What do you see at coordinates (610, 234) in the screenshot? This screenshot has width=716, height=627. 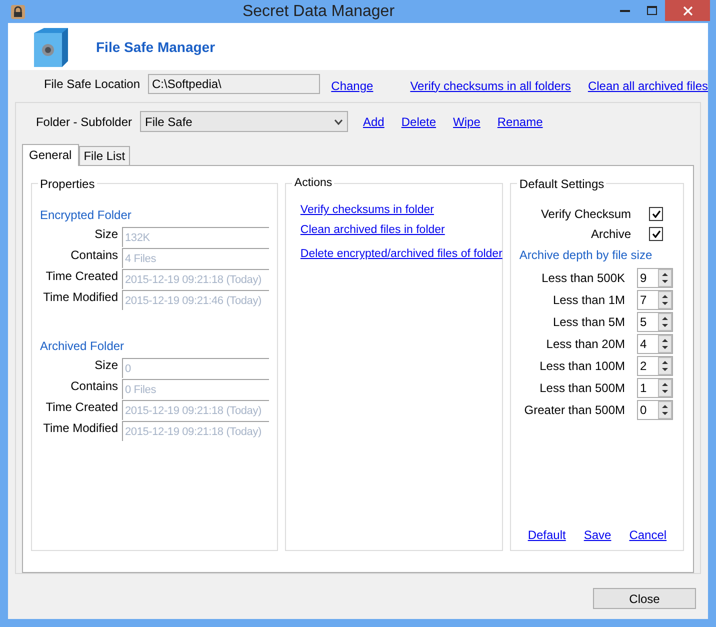 I see `checkbox-label: Archive` at bounding box center [610, 234].